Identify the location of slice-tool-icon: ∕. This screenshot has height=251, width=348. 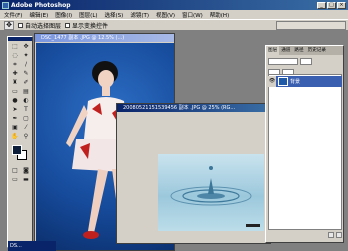
(26, 65).